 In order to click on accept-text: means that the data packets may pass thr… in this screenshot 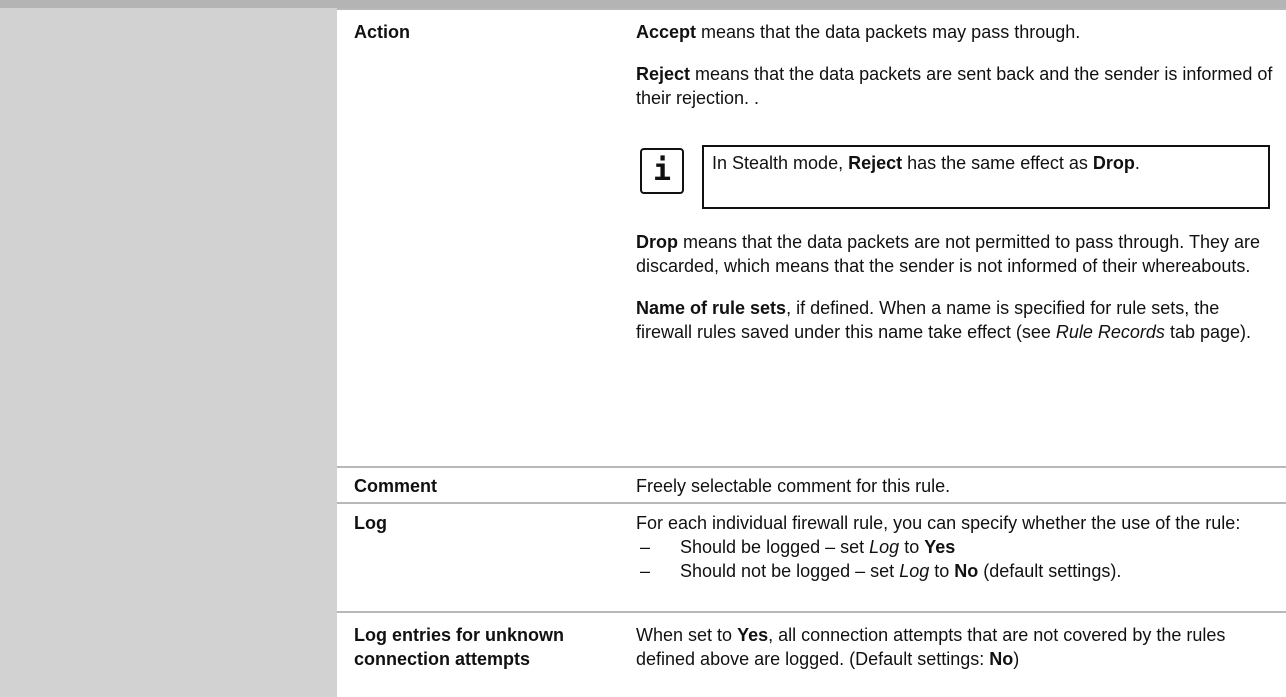, I will do `click(888, 32)`.